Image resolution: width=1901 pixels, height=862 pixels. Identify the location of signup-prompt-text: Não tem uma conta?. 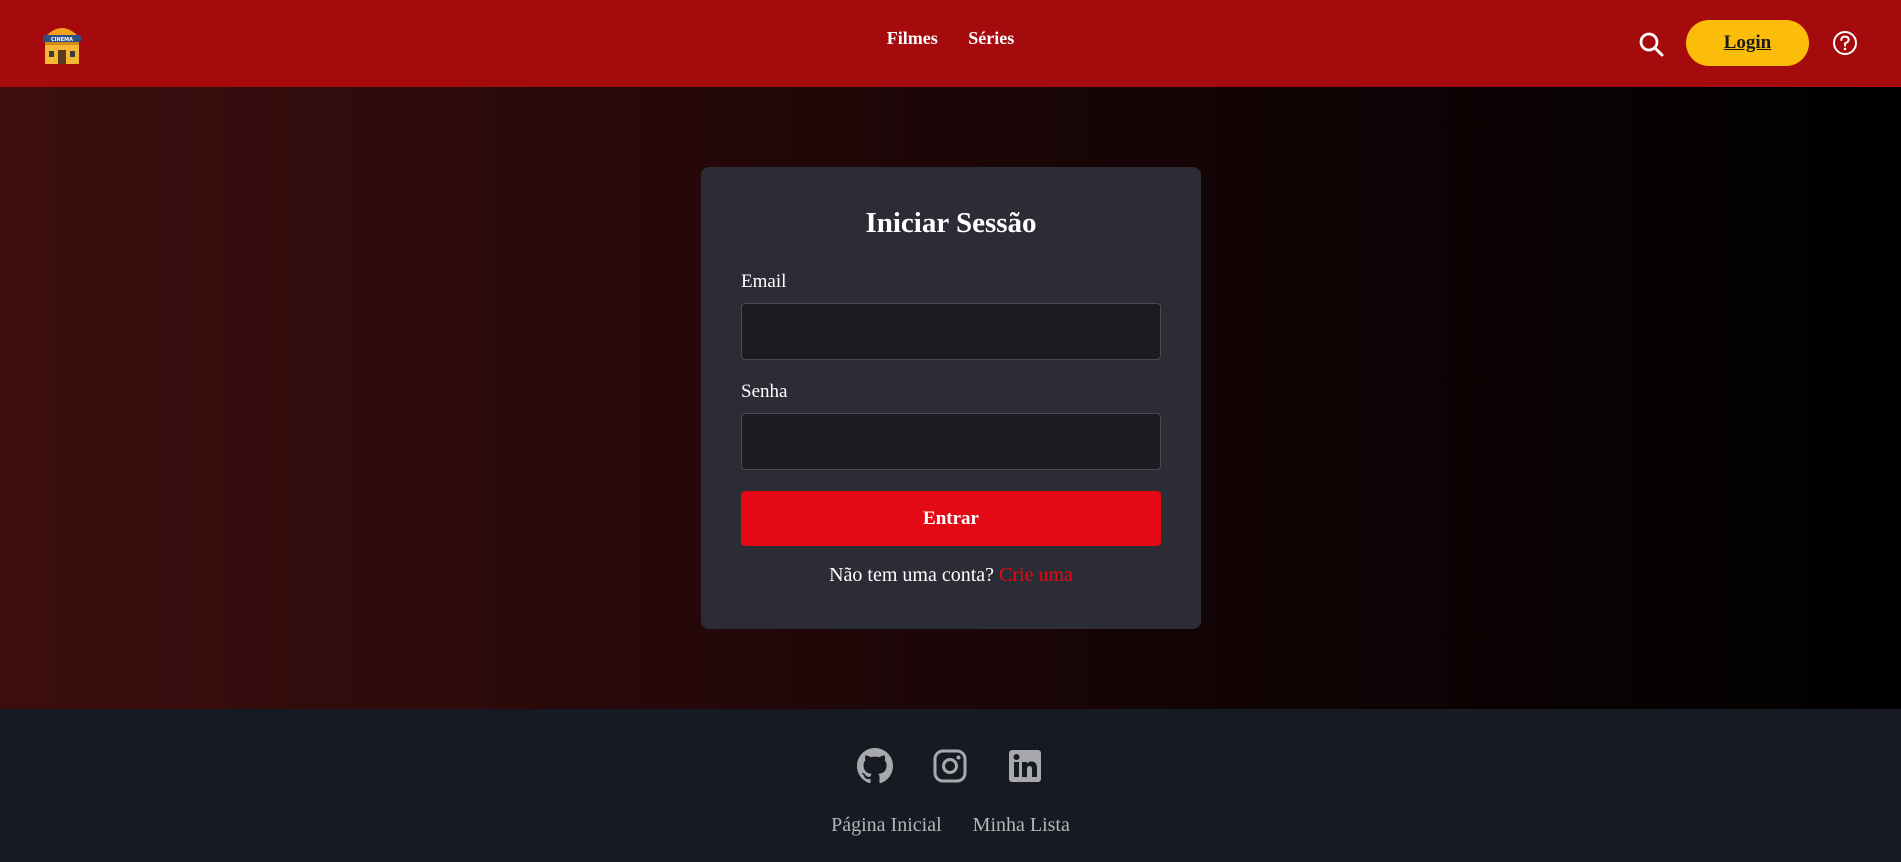
(912, 575).